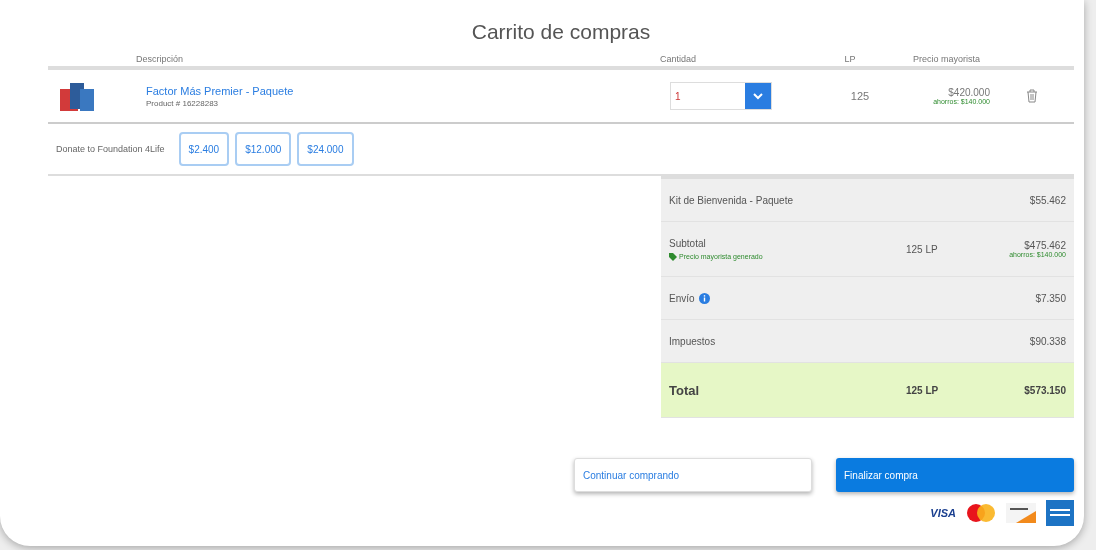  Describe the element at coordinates (110, 149) in the screenshot. I see `donate-label: Donate to Foundation 4Life` at that location.